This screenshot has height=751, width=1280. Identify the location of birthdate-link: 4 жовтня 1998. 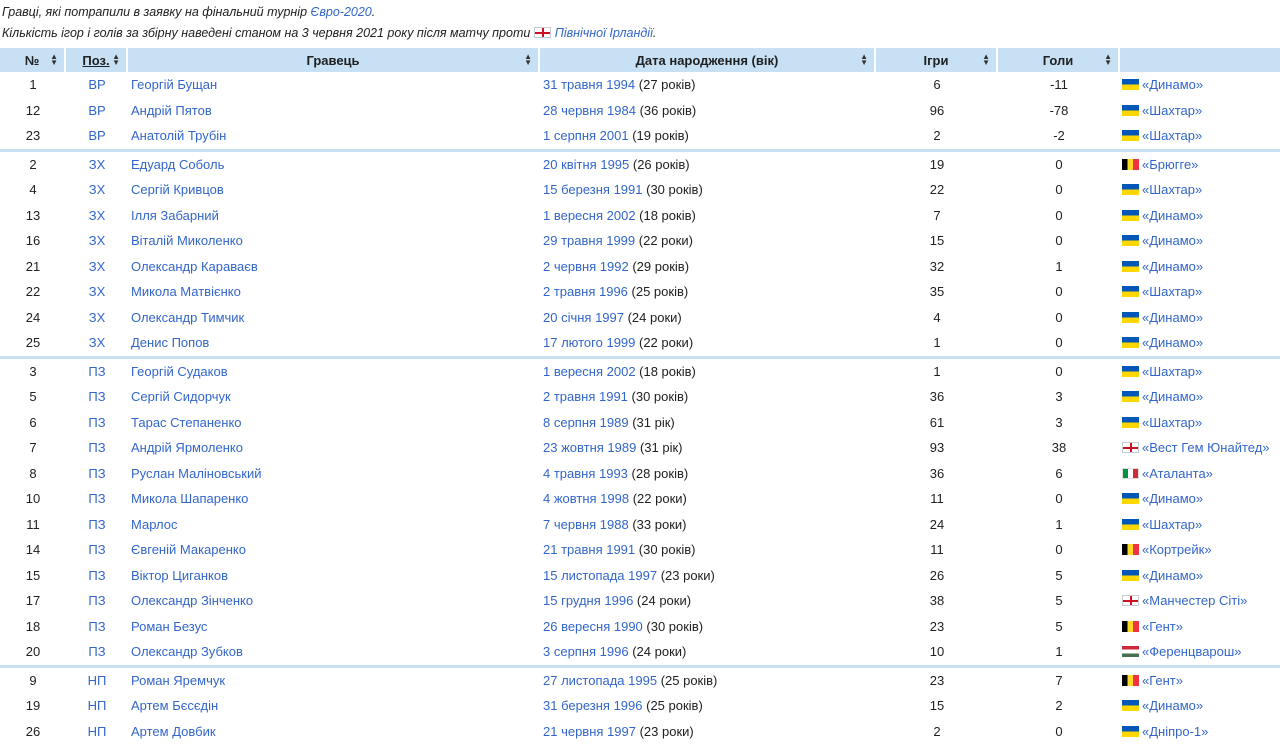
(586, 498).